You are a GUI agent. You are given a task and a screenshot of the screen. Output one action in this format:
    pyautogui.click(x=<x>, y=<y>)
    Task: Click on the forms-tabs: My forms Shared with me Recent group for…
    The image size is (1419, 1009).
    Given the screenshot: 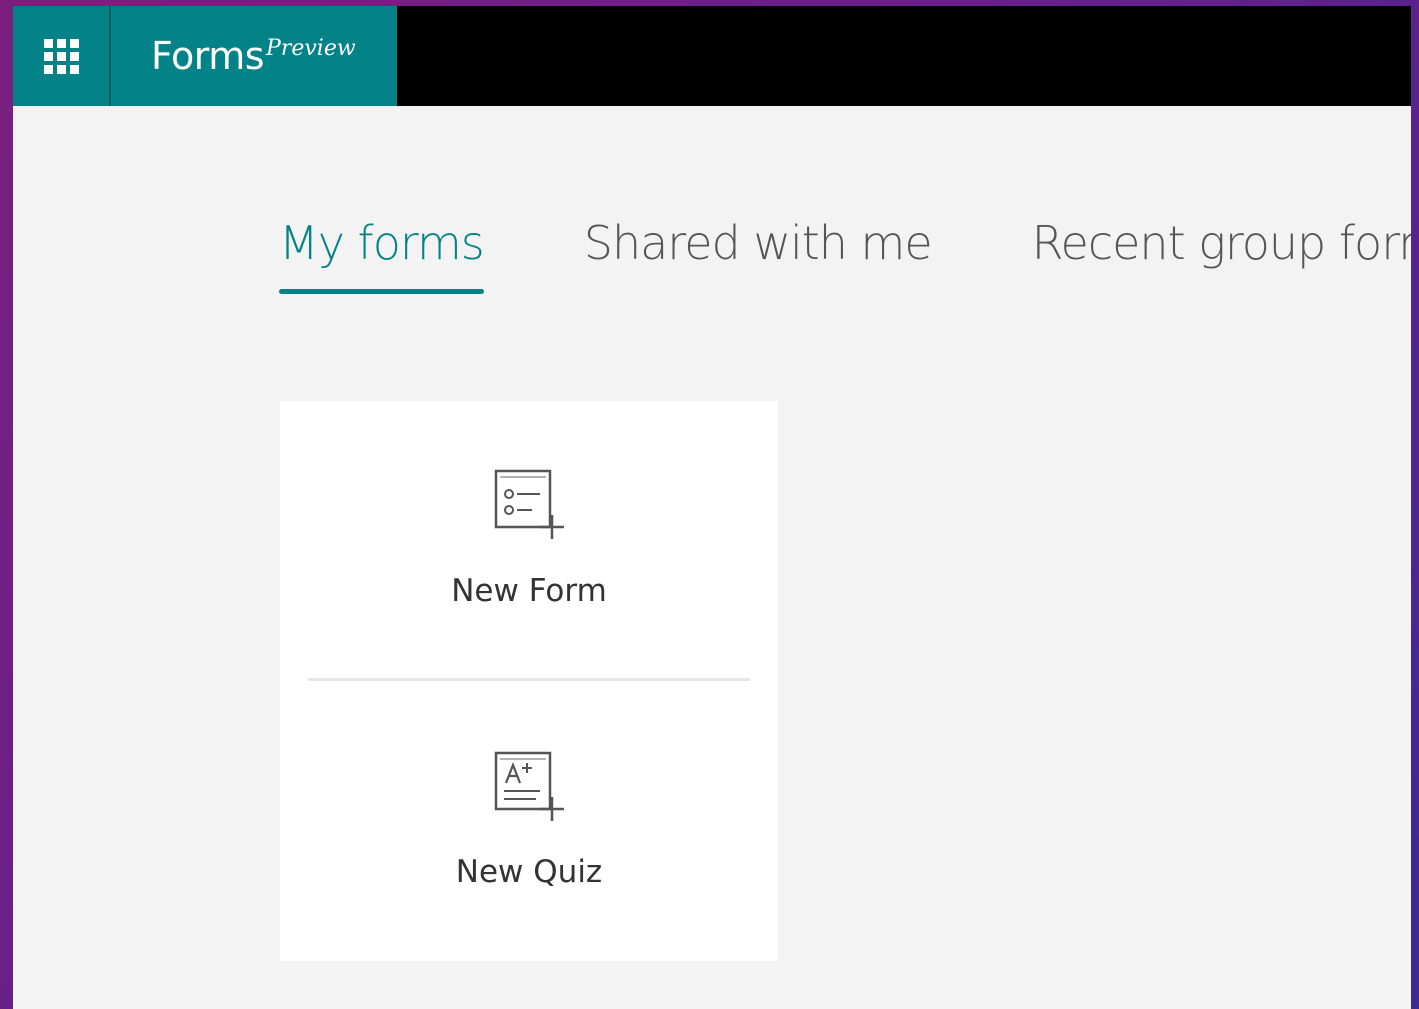 What is the action you would take?
    pyautogui.click(x=845, y=255)
    